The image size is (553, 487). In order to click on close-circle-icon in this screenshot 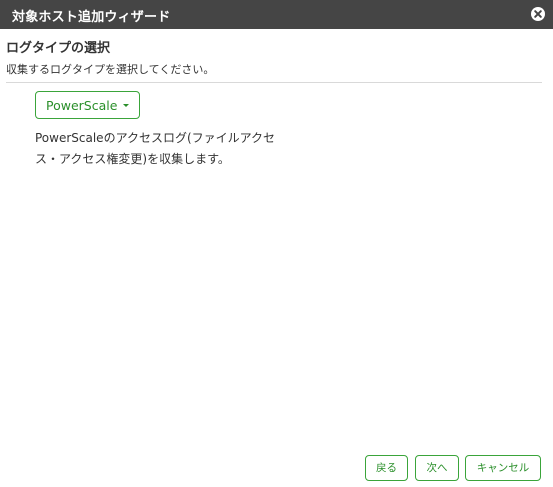, I will do `click(538, 14)`.